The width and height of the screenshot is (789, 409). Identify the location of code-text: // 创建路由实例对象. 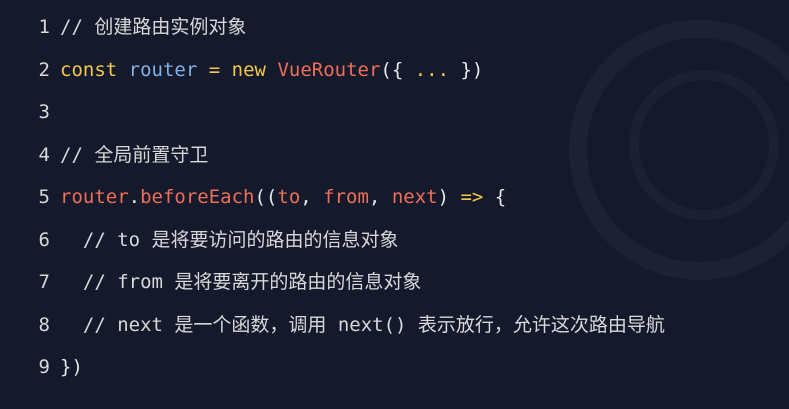
(153, 27).